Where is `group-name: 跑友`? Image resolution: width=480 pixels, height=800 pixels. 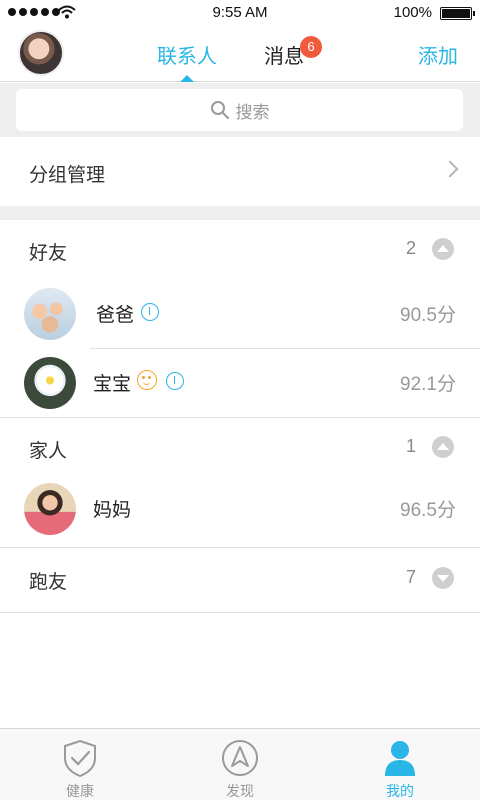 group-name: 跑友 is located at coordinates (48, 582).